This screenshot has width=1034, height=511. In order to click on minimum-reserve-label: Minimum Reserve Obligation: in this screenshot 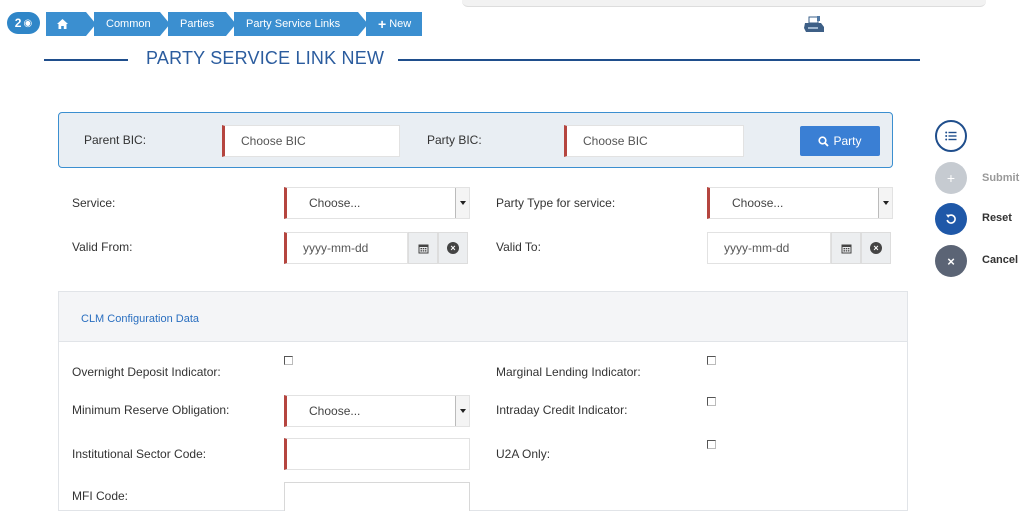, I will do `click(151, 410)`.